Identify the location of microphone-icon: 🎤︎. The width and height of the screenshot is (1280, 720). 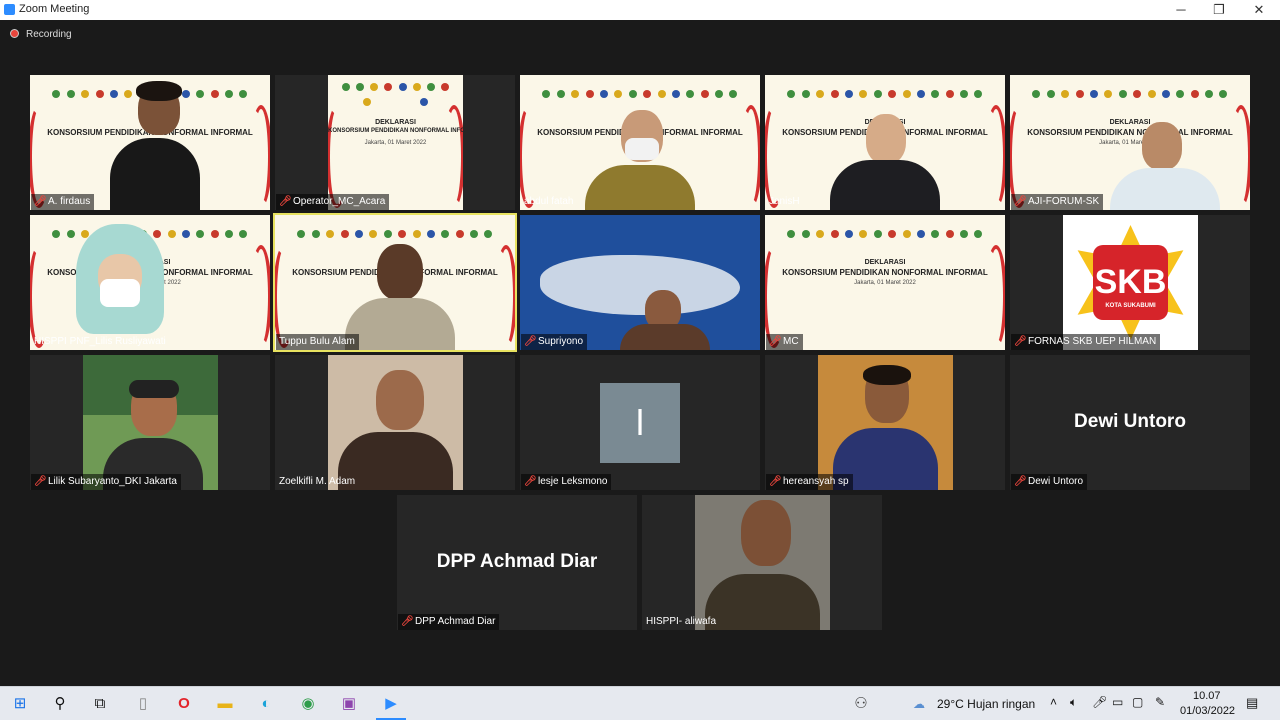
(1099, 702).